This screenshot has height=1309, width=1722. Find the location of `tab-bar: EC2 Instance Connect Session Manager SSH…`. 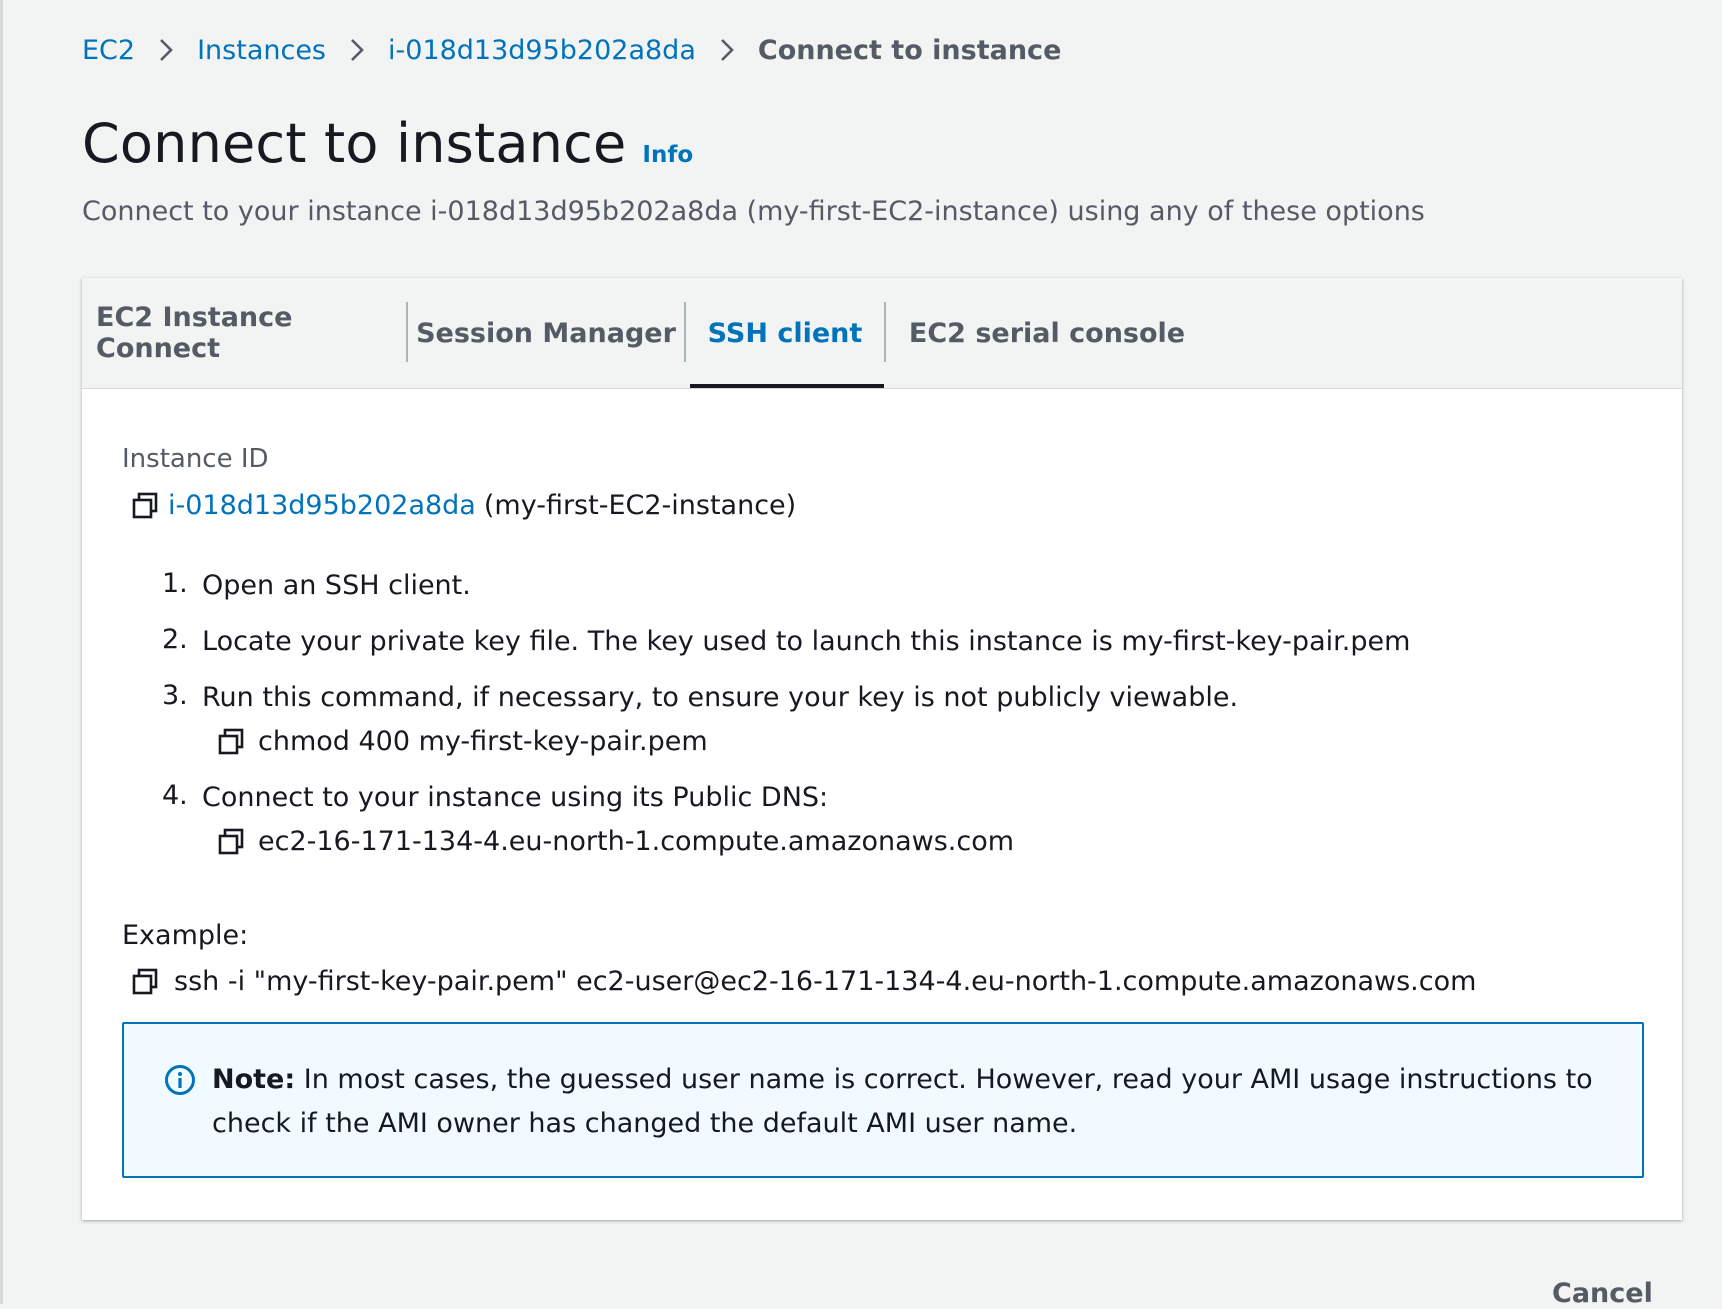

tab-bar: EC2 Instance Connect Session Manager SSH… is located at coordinates (882, 333).